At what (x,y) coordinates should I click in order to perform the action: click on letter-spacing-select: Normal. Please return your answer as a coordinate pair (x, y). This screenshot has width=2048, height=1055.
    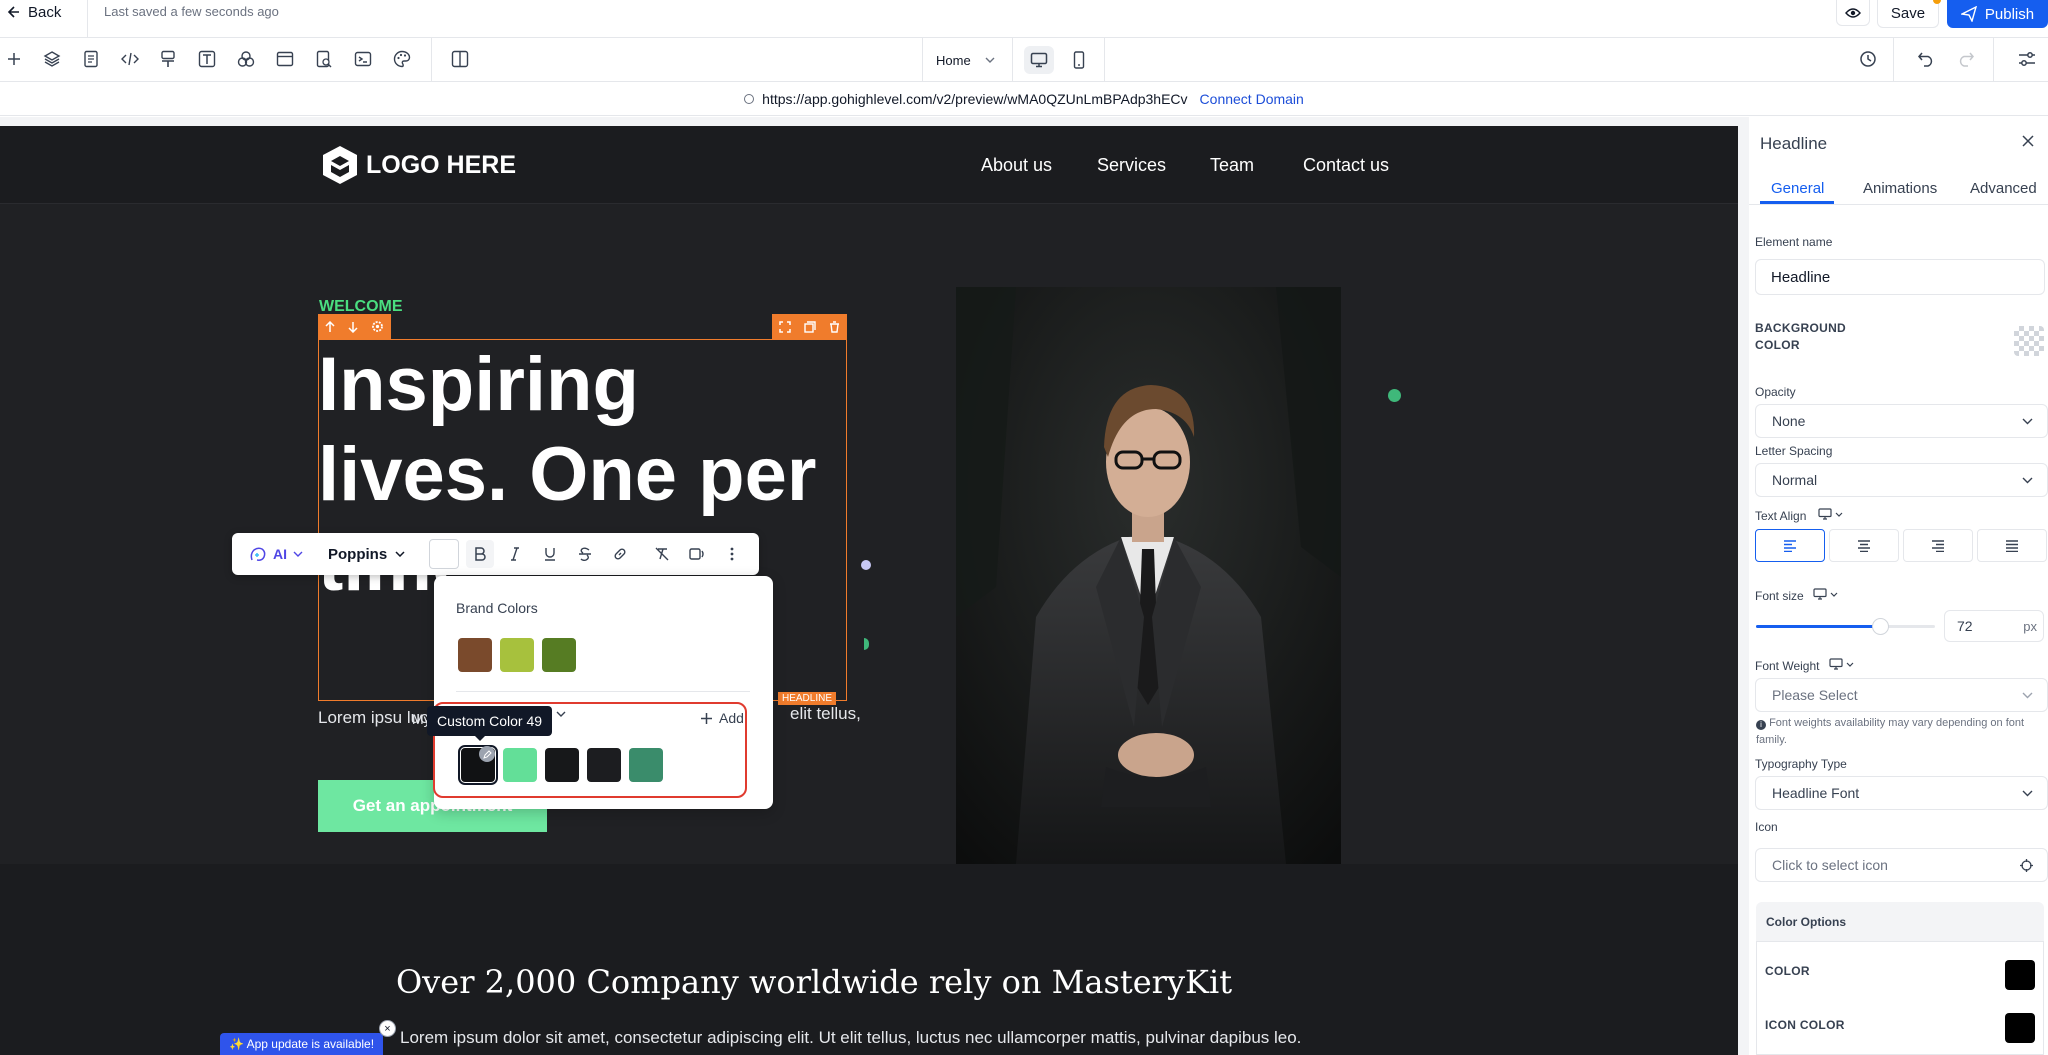
    Looking at the image, I should click on (1901, 480).